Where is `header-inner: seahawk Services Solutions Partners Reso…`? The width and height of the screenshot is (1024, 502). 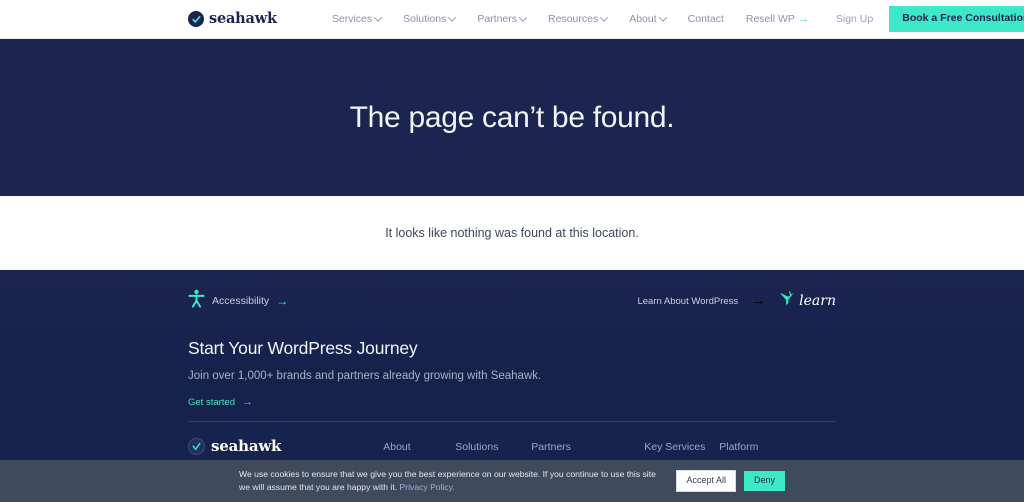
header-inner: seahawk Services Solutions Partners Reso… is located at coordinates (512, 19).